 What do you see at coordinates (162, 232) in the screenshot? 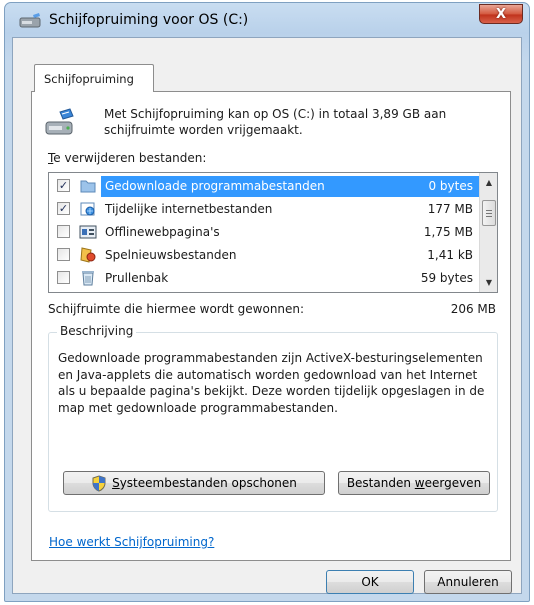
I see `item-name: Offlinewebpagina's` at bounding box center [162, 232].